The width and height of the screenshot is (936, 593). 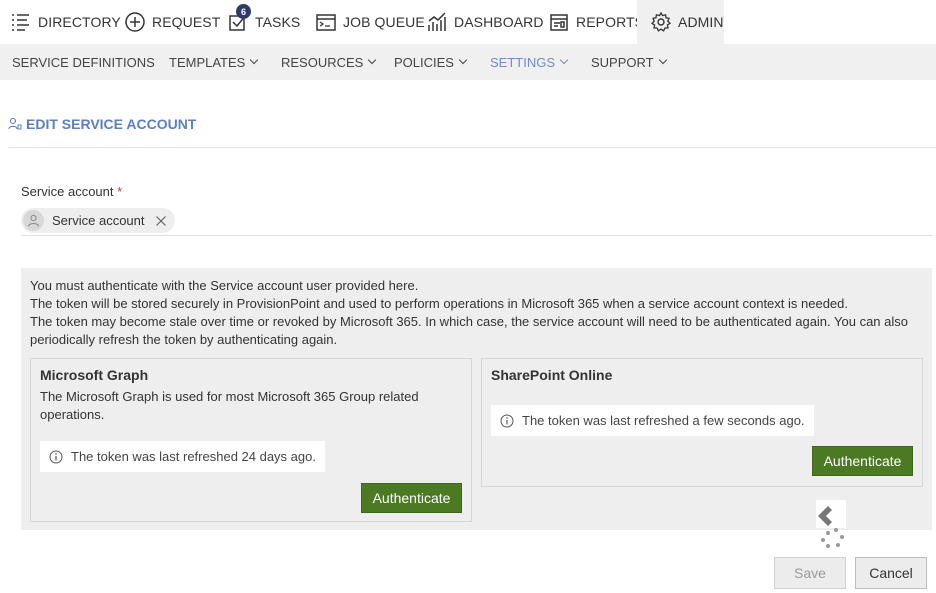 I want to click on person-icon, so click(x=33, y=220).